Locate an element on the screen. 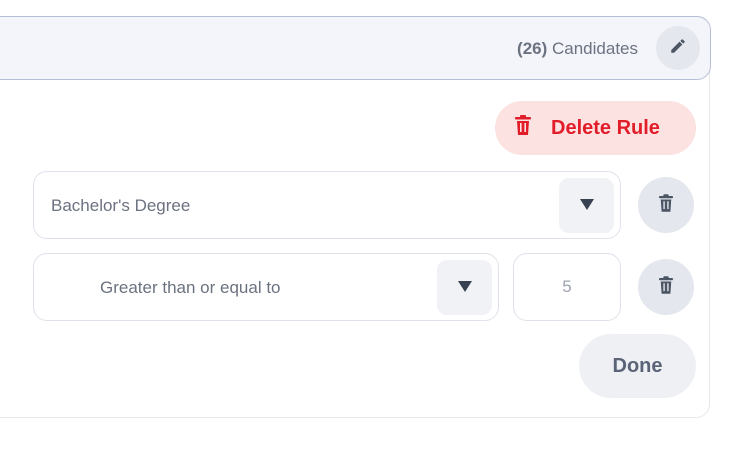 This screenshot has width=738, height=452. pencil-icon is located at coordinates (678, 48).